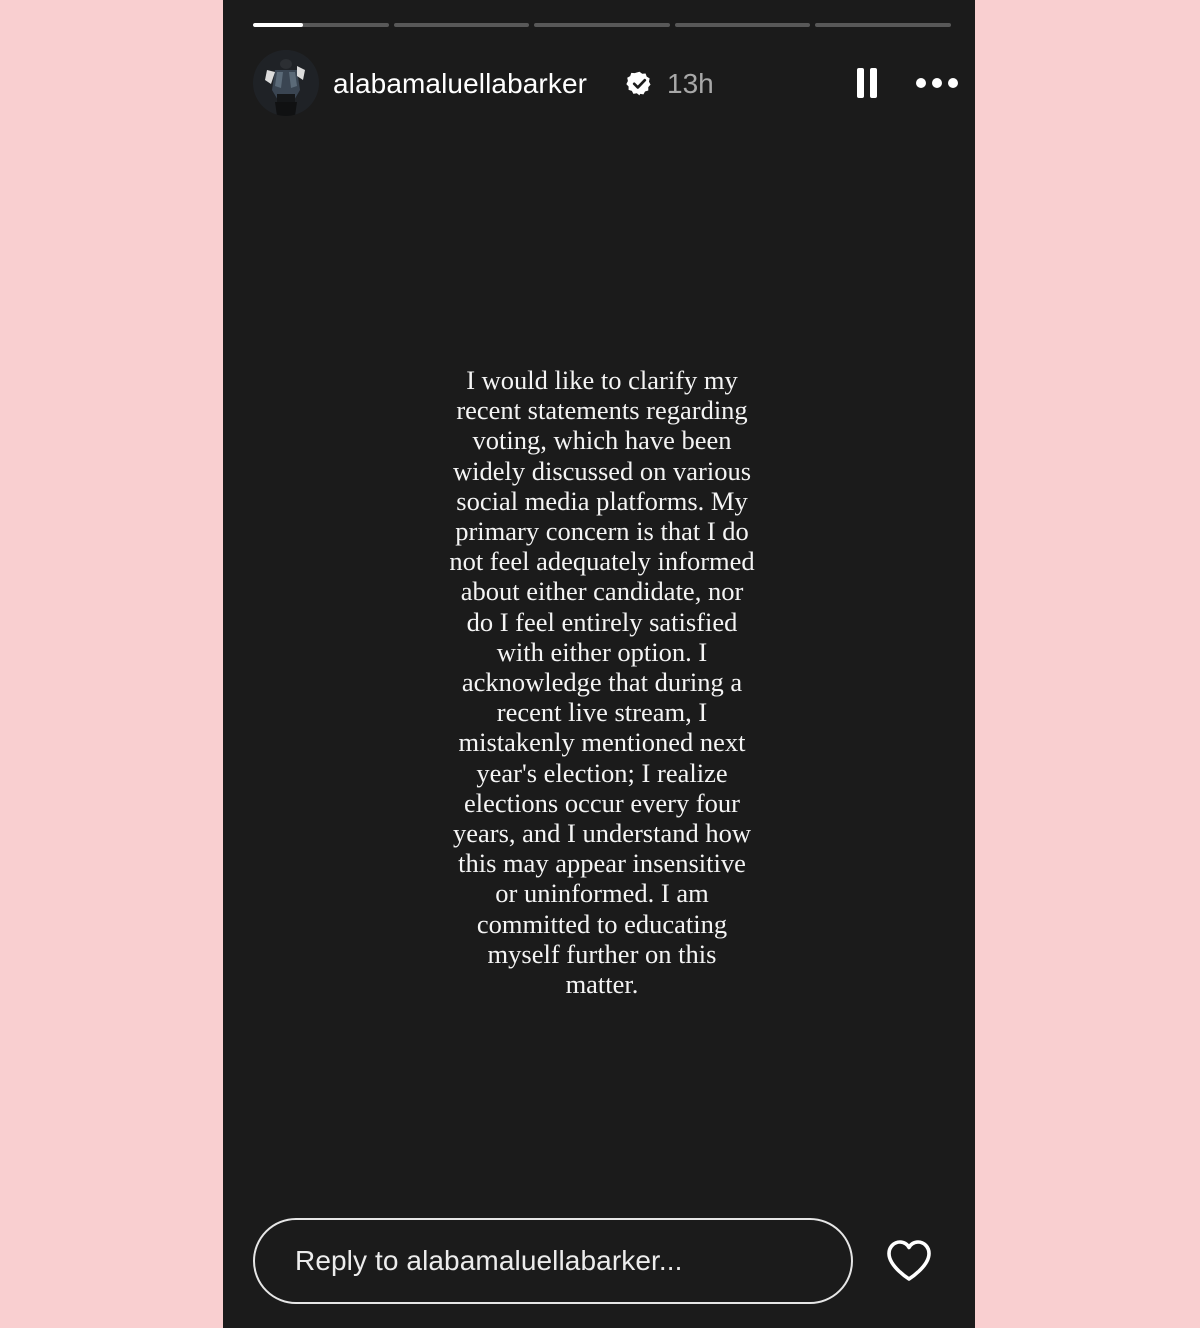 This screenshot has height=1328, width=1200. What do you see at coordinates (868, 84) in the screenshot?
I see `pause-icon` at bounding box center [868, 84].